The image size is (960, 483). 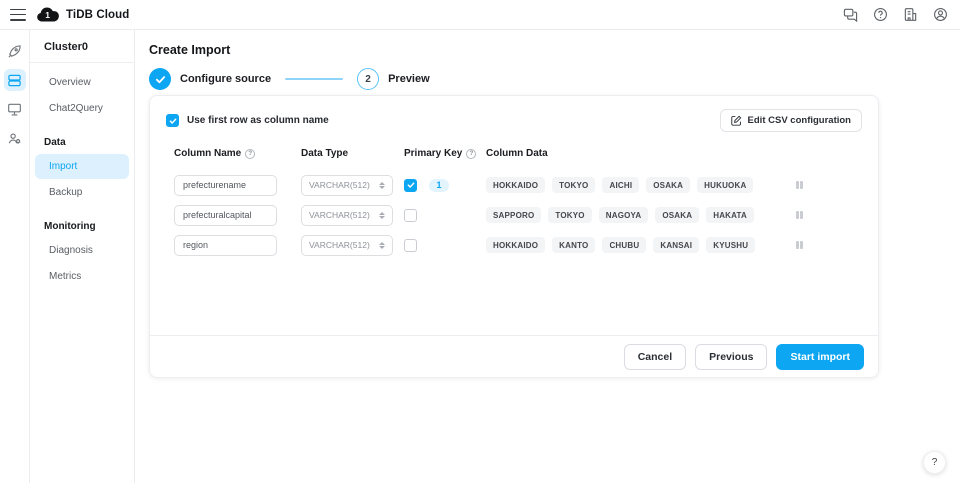 What do you see at coordinates (160, 79) in the screenshot?
I see `step1-done-check-icon` at bounding box center [160, 79].